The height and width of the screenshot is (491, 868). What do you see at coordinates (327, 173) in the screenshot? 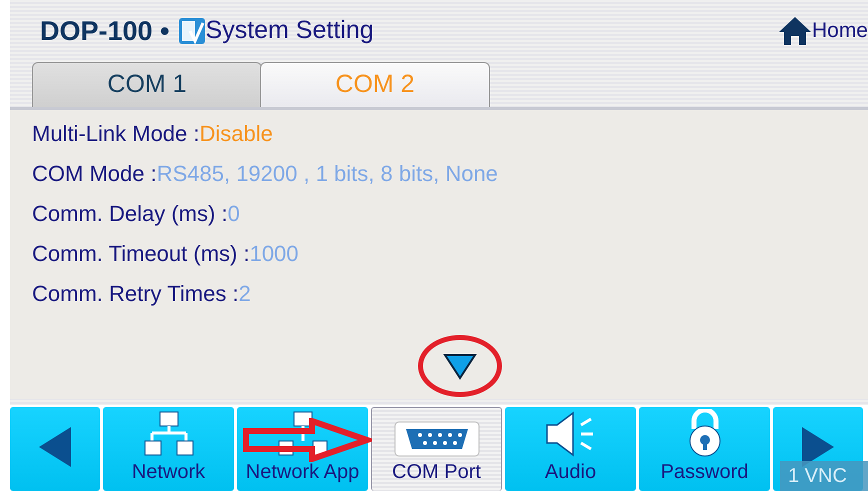
I see `setting-value: RS485, 19200 , 1 bits, 8 bits, None` at bounding box center [327, 173].